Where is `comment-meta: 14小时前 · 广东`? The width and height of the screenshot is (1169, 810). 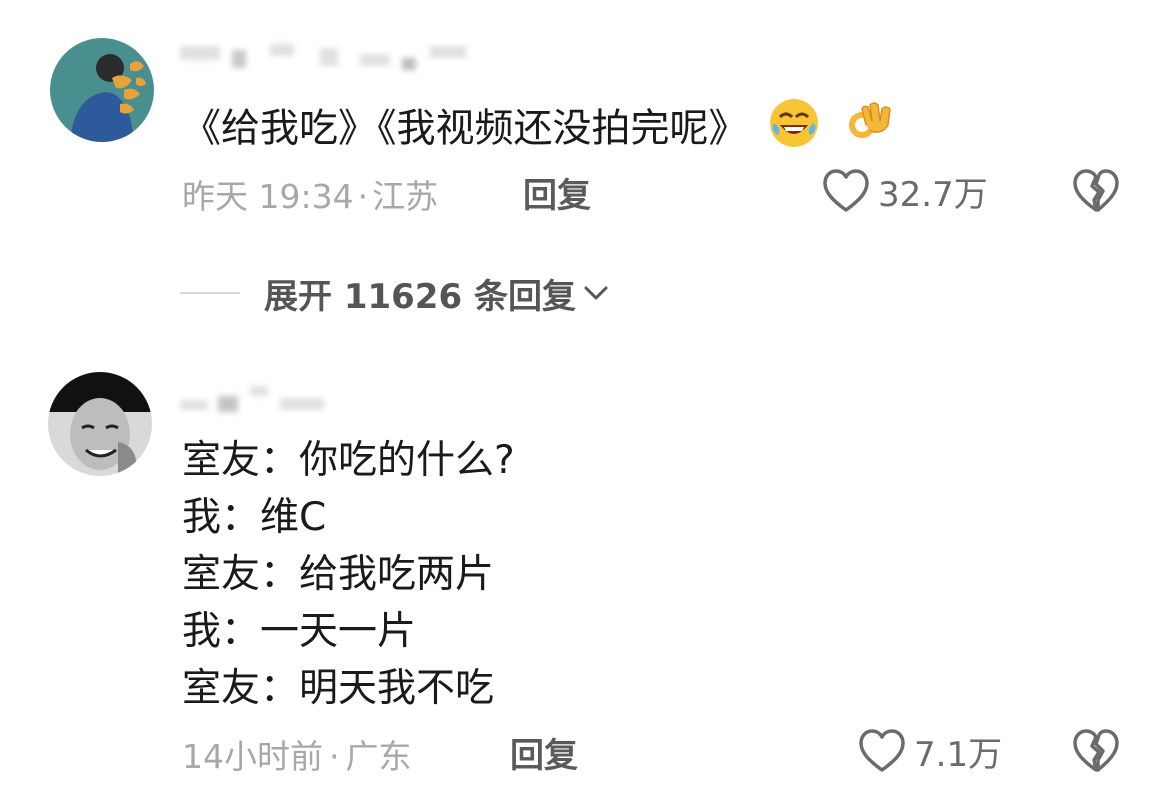 comment-meta: 14小时前 · 广东 is located at coordinates (297, 754).